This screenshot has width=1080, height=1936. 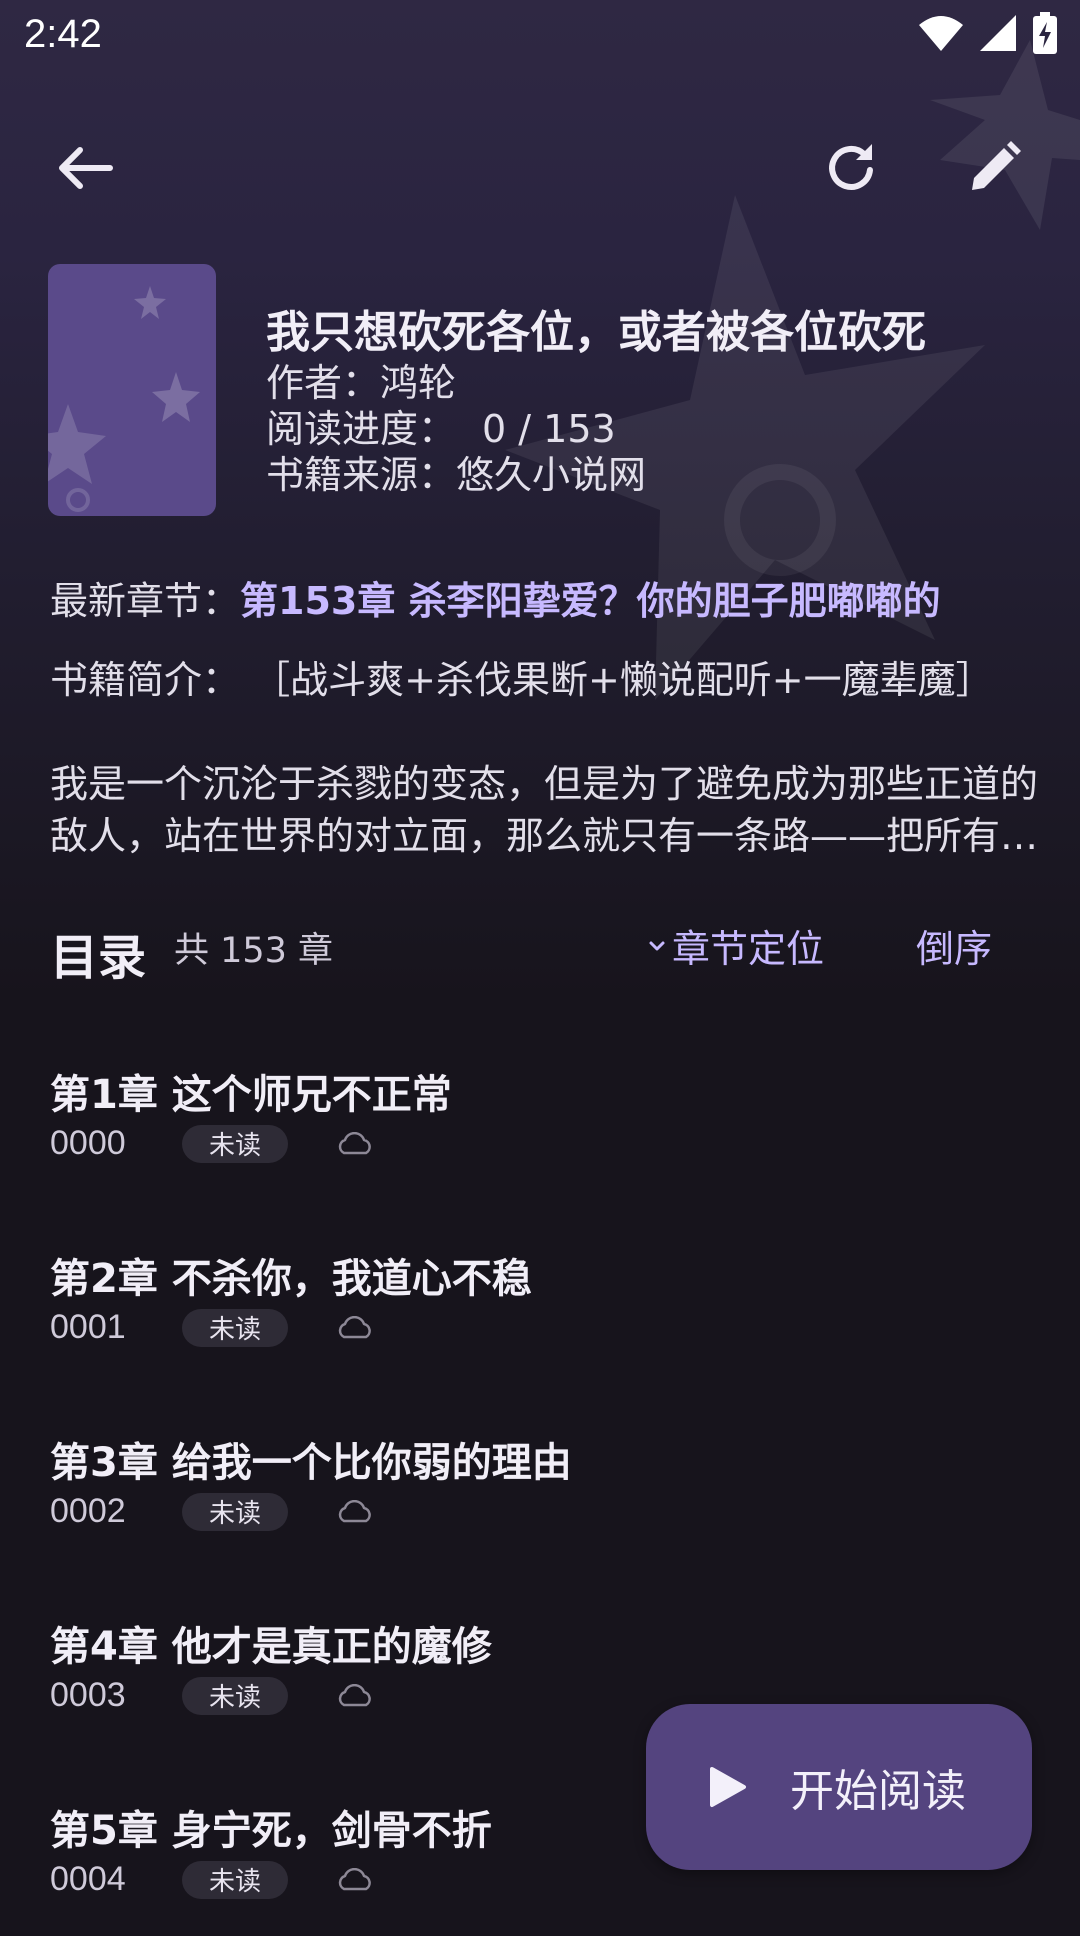 I want to click on latest-chapter-link: 第153章 杀李阳挚爱？你的胆子肥嘟嘟的, so click(x=590, y=601).